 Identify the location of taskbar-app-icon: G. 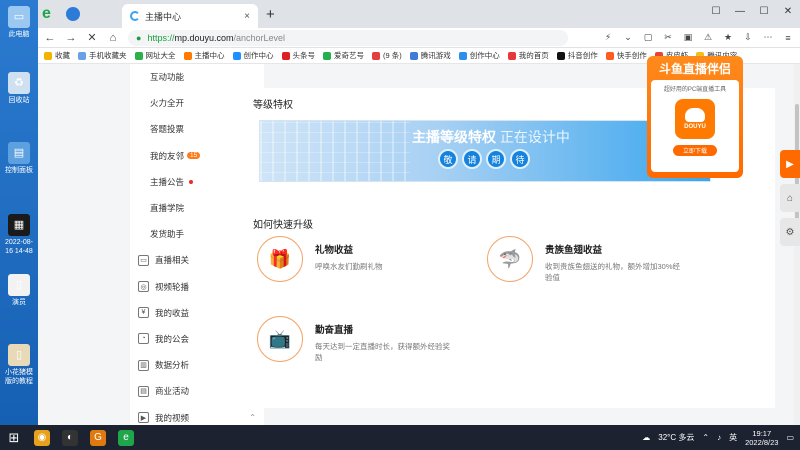
(98, 437).